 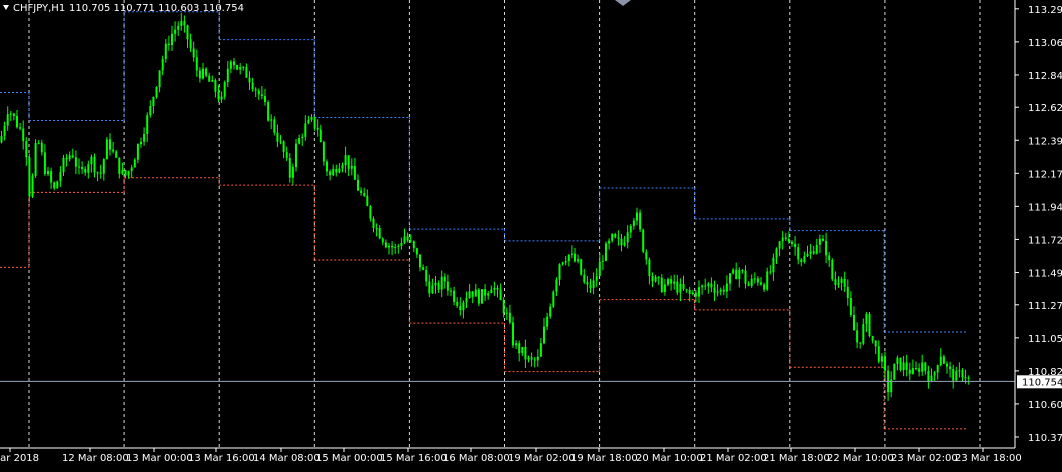 I want to click on price-tick-label: 111.050, so click(x=1045, y=339).